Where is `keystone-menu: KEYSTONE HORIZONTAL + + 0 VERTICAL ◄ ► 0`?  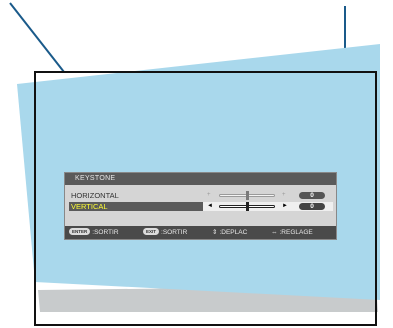
keystone-menu: KEYSTONE HORIZONTAL + + 0 VERTICAL ◄ ► 0 is located at coordinates (200, 206).